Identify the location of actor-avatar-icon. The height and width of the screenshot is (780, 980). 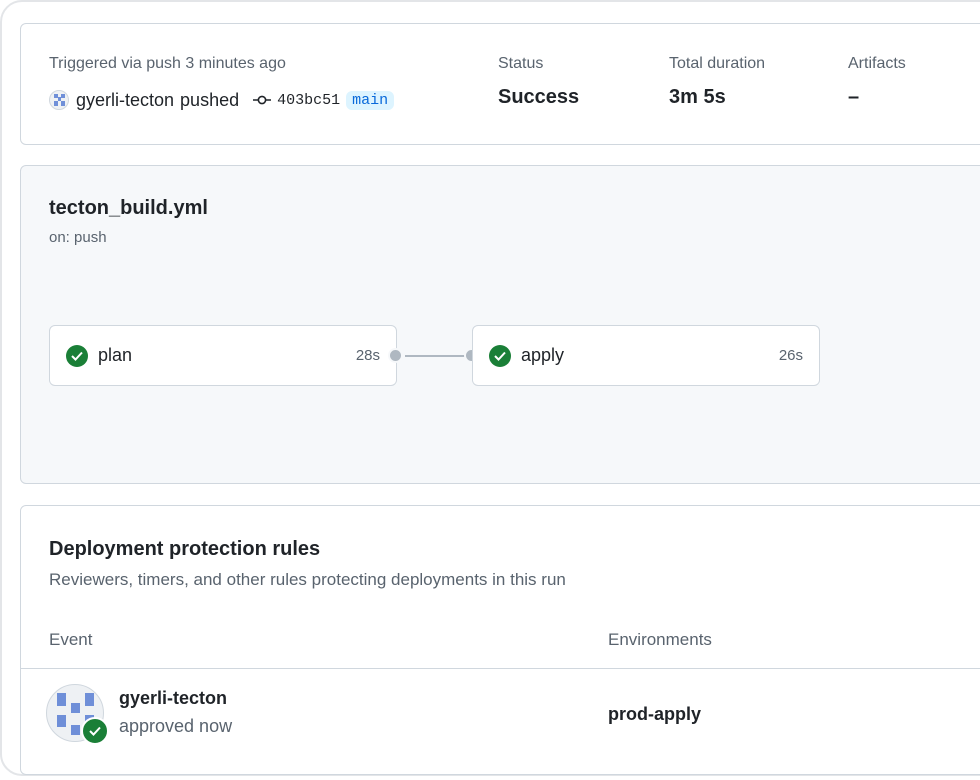
(59, 100).